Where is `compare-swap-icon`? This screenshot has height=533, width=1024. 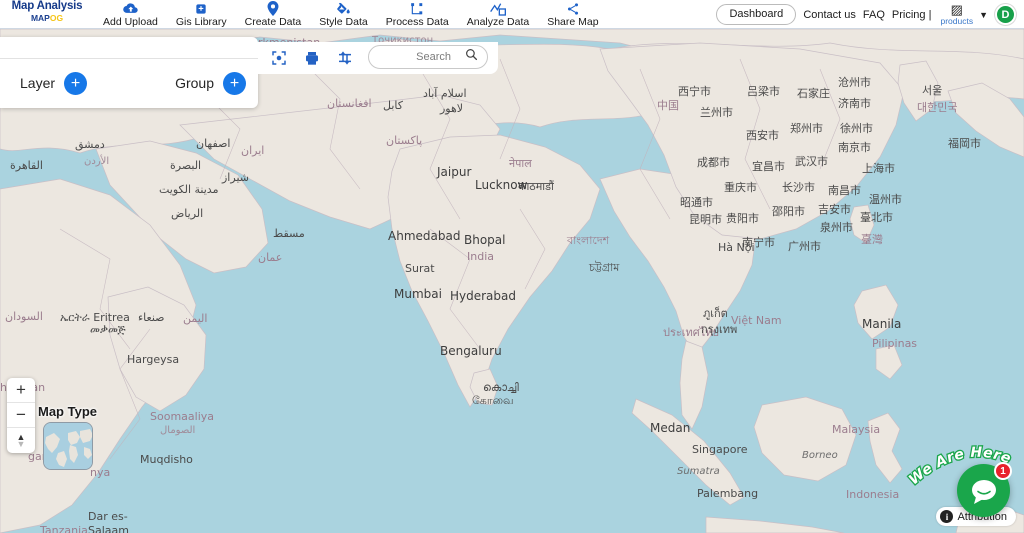
compare-swap-icon is located at coordinates (344, 58).